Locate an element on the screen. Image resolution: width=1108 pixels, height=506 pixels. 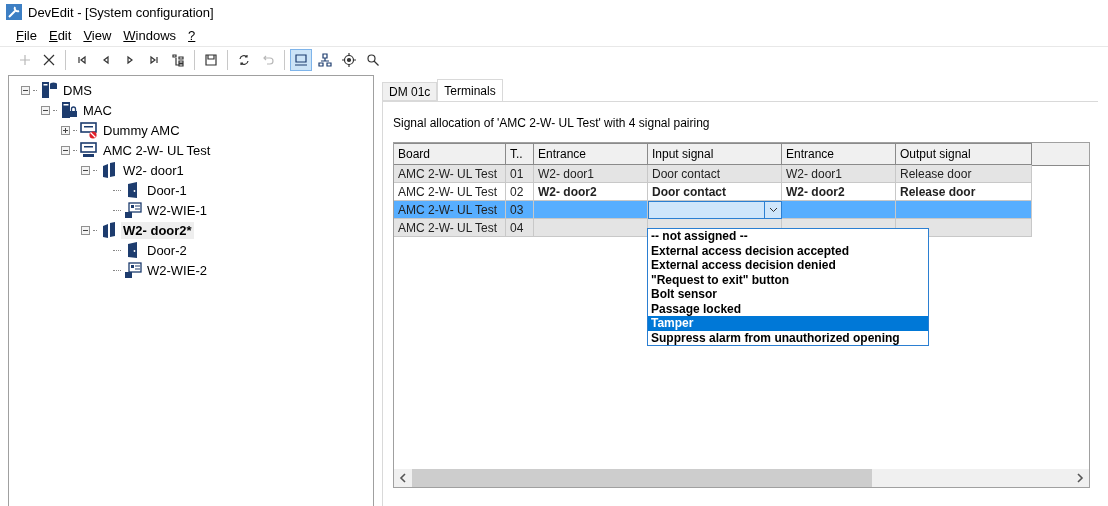
tree-item: Door-2 is located at coordinates (167, 250).